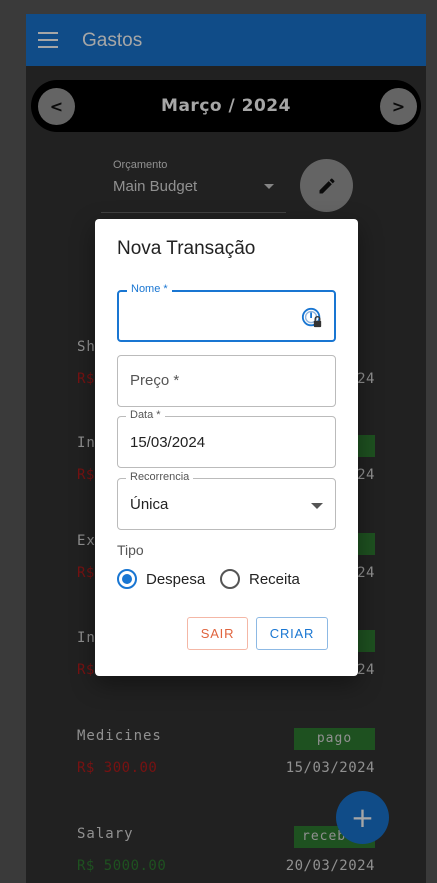 The height and width of the screenshot is (883, 437). Describe the element at coordinates (226, 500) in the screenshot. I see `recorrencia-select: Recorrencia Única` at that location.